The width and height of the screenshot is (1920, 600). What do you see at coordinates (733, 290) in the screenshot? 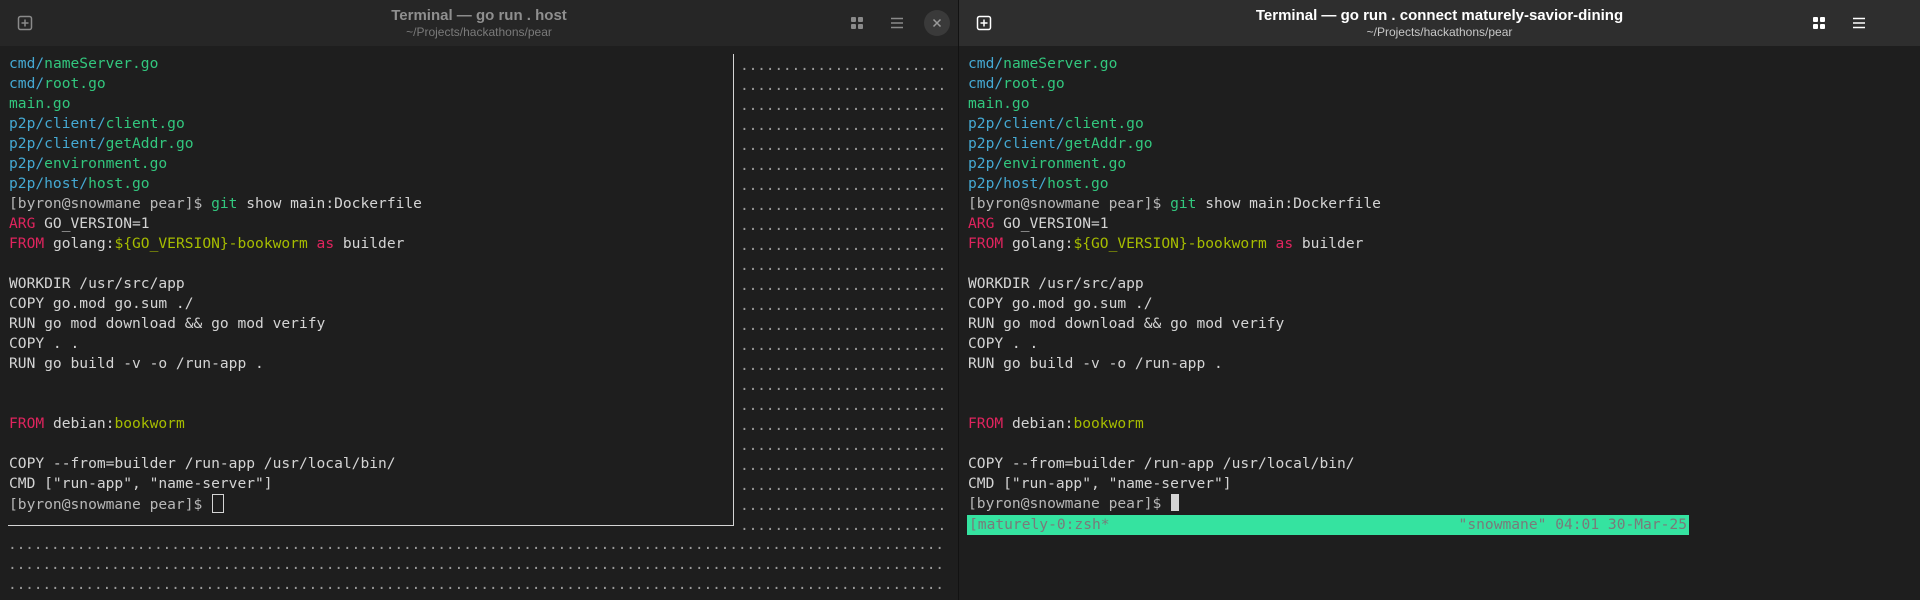
I see `pane-divider-vertical` at bounding box center [733, 290].